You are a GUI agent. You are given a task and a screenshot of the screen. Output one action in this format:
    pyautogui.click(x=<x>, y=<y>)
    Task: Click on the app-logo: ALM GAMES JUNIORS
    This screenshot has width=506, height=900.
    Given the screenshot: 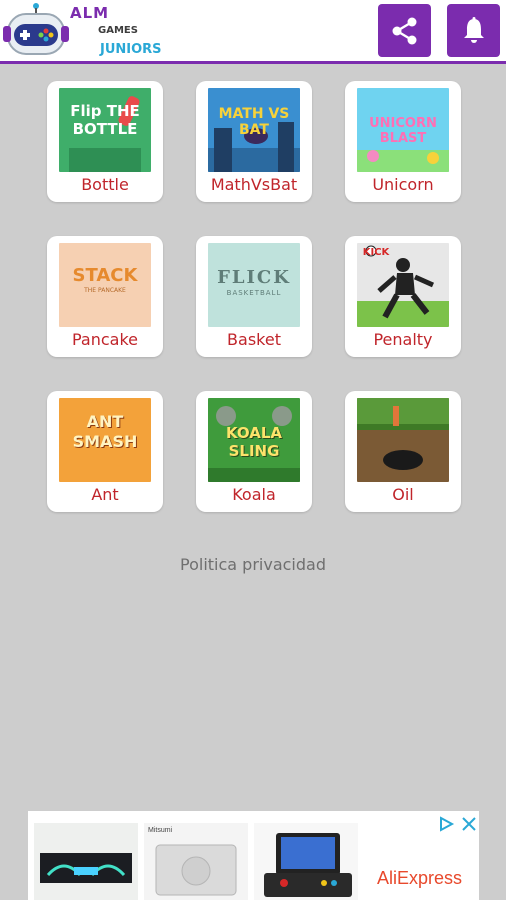 What is the action you would take?
    pyautogui.click(x=82, y=31)
    